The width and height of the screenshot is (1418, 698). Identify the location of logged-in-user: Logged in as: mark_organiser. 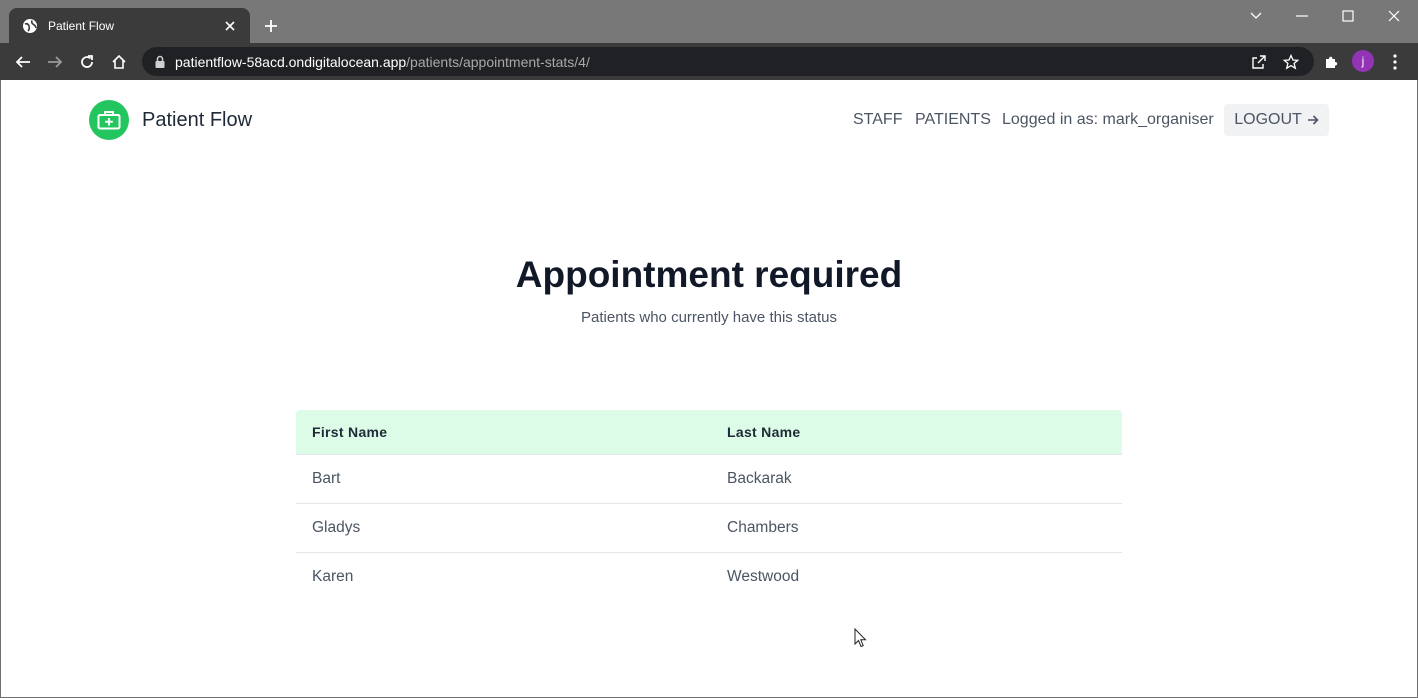
(1108, 119).